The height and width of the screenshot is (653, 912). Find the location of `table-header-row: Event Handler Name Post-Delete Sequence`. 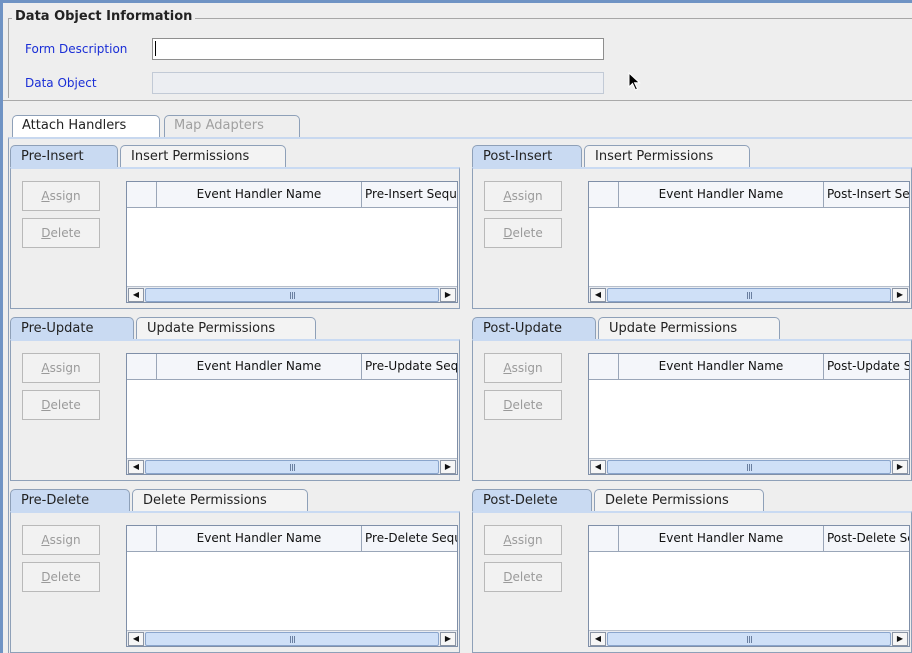

table-header-row: Event Handler Name Post-Delete Sequence is located at coordinates (749, 539).